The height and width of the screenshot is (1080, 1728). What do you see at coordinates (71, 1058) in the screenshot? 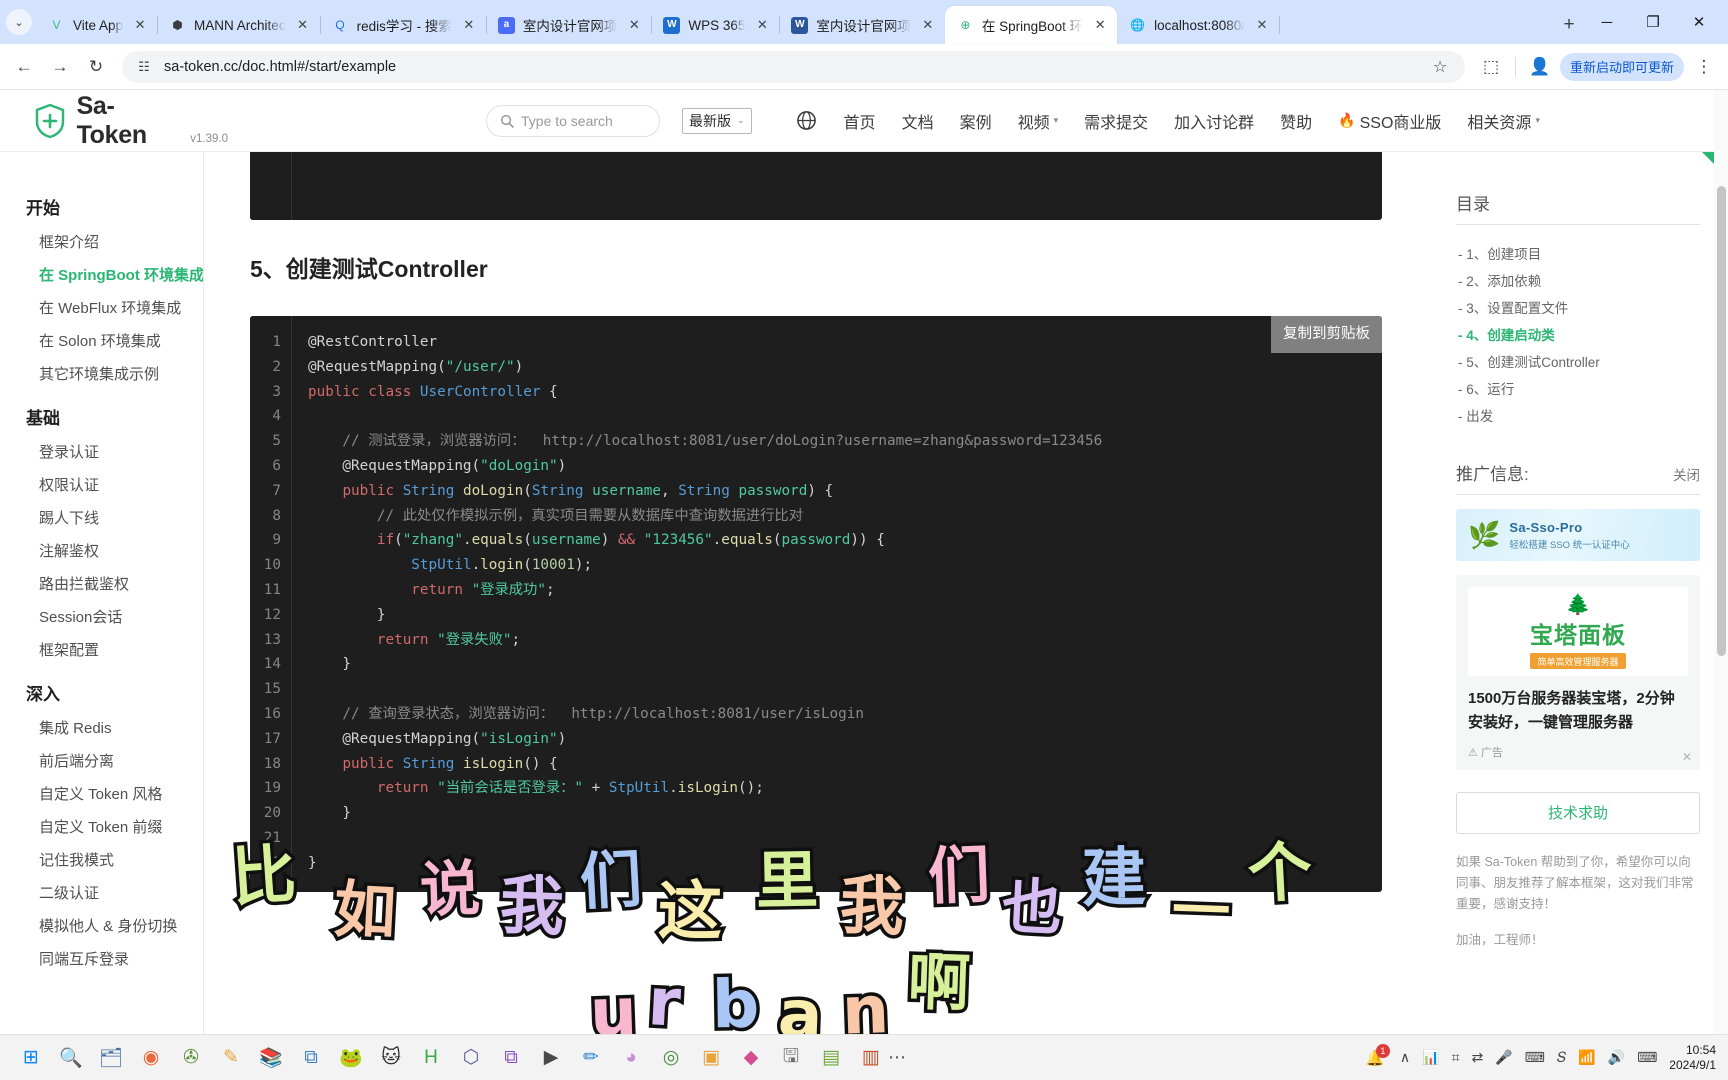
I see `search-icon: 🔍` at bounding box center [71, 1058].